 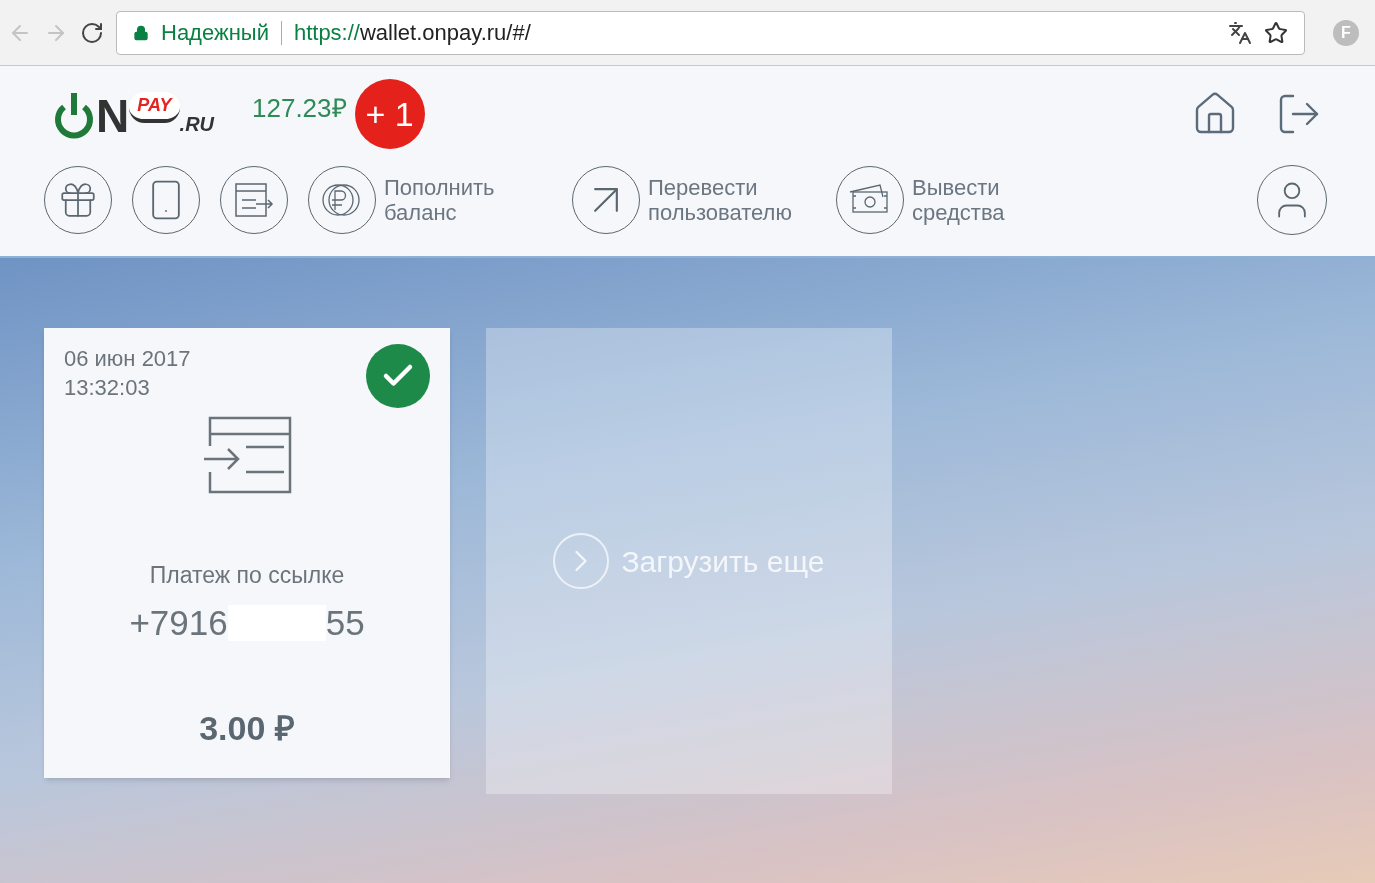 What do you see at coordinates (92, 32) in the screenshot?
I see `reload-button` at bounding box center [92, 32].